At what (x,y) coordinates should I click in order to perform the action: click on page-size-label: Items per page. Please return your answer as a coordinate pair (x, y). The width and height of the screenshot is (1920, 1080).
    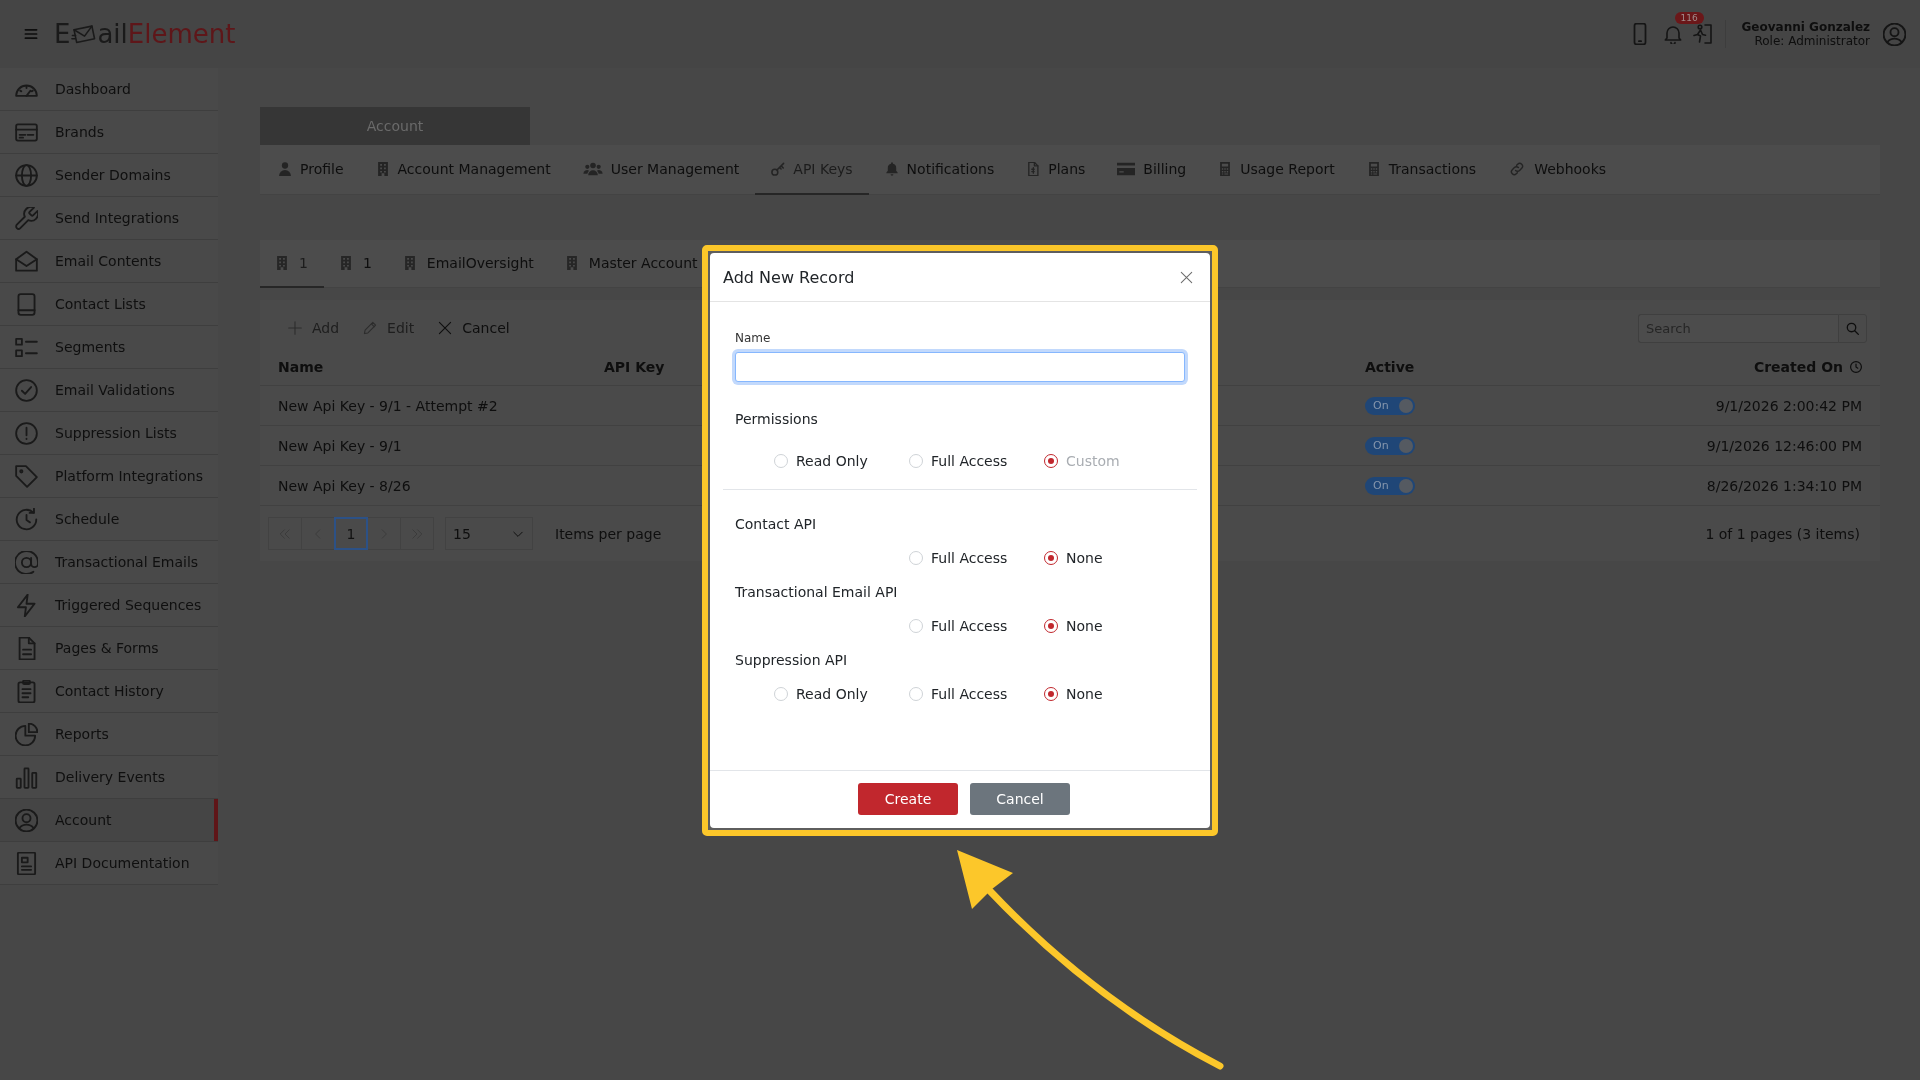
    Looking at the image, I should click on (608, 533).